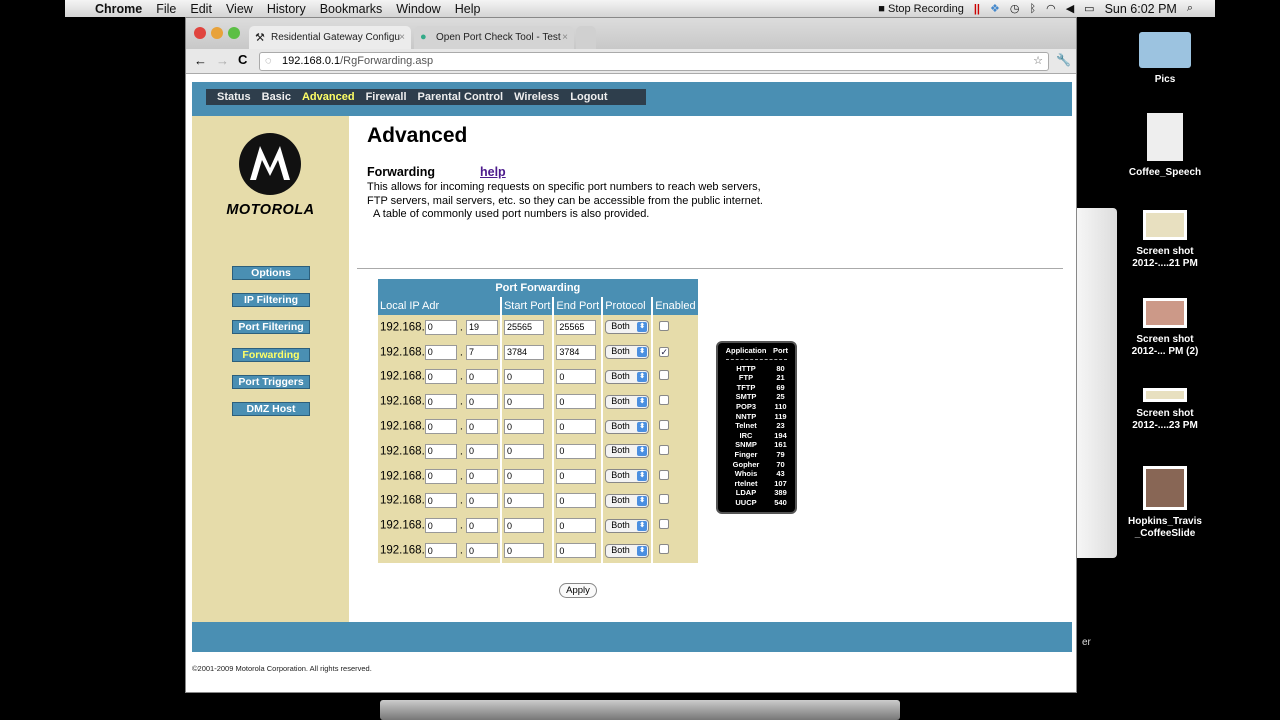  Describe the element at coordinates (286, 9) in the screenshot. I see `menu-history: History` at that location.